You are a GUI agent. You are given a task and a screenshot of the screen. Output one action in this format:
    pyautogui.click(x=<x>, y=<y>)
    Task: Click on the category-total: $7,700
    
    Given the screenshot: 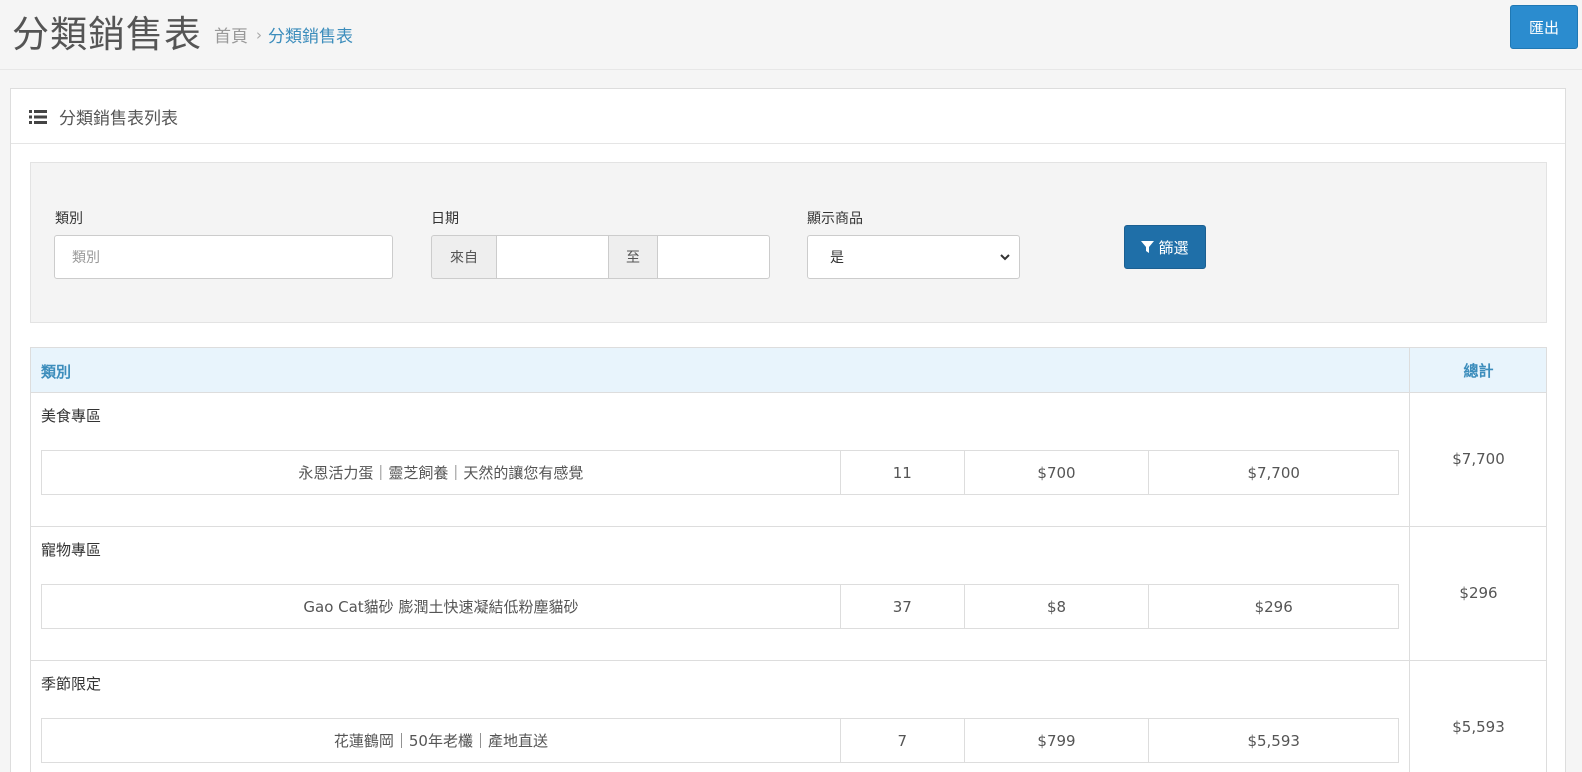 What is the action you would take?
    pyautogui.click(x=1478, y=459)
    